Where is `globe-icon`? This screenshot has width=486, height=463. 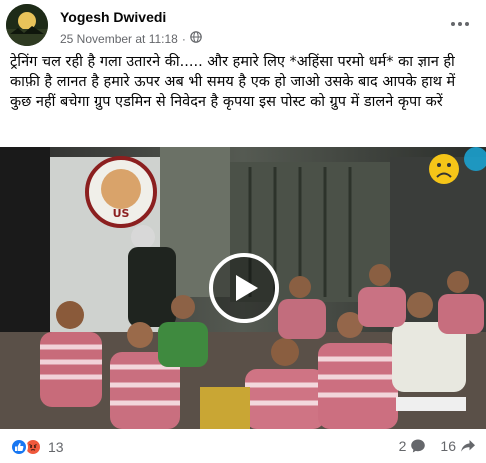
globe-icon is located at coordinates (196, 38).